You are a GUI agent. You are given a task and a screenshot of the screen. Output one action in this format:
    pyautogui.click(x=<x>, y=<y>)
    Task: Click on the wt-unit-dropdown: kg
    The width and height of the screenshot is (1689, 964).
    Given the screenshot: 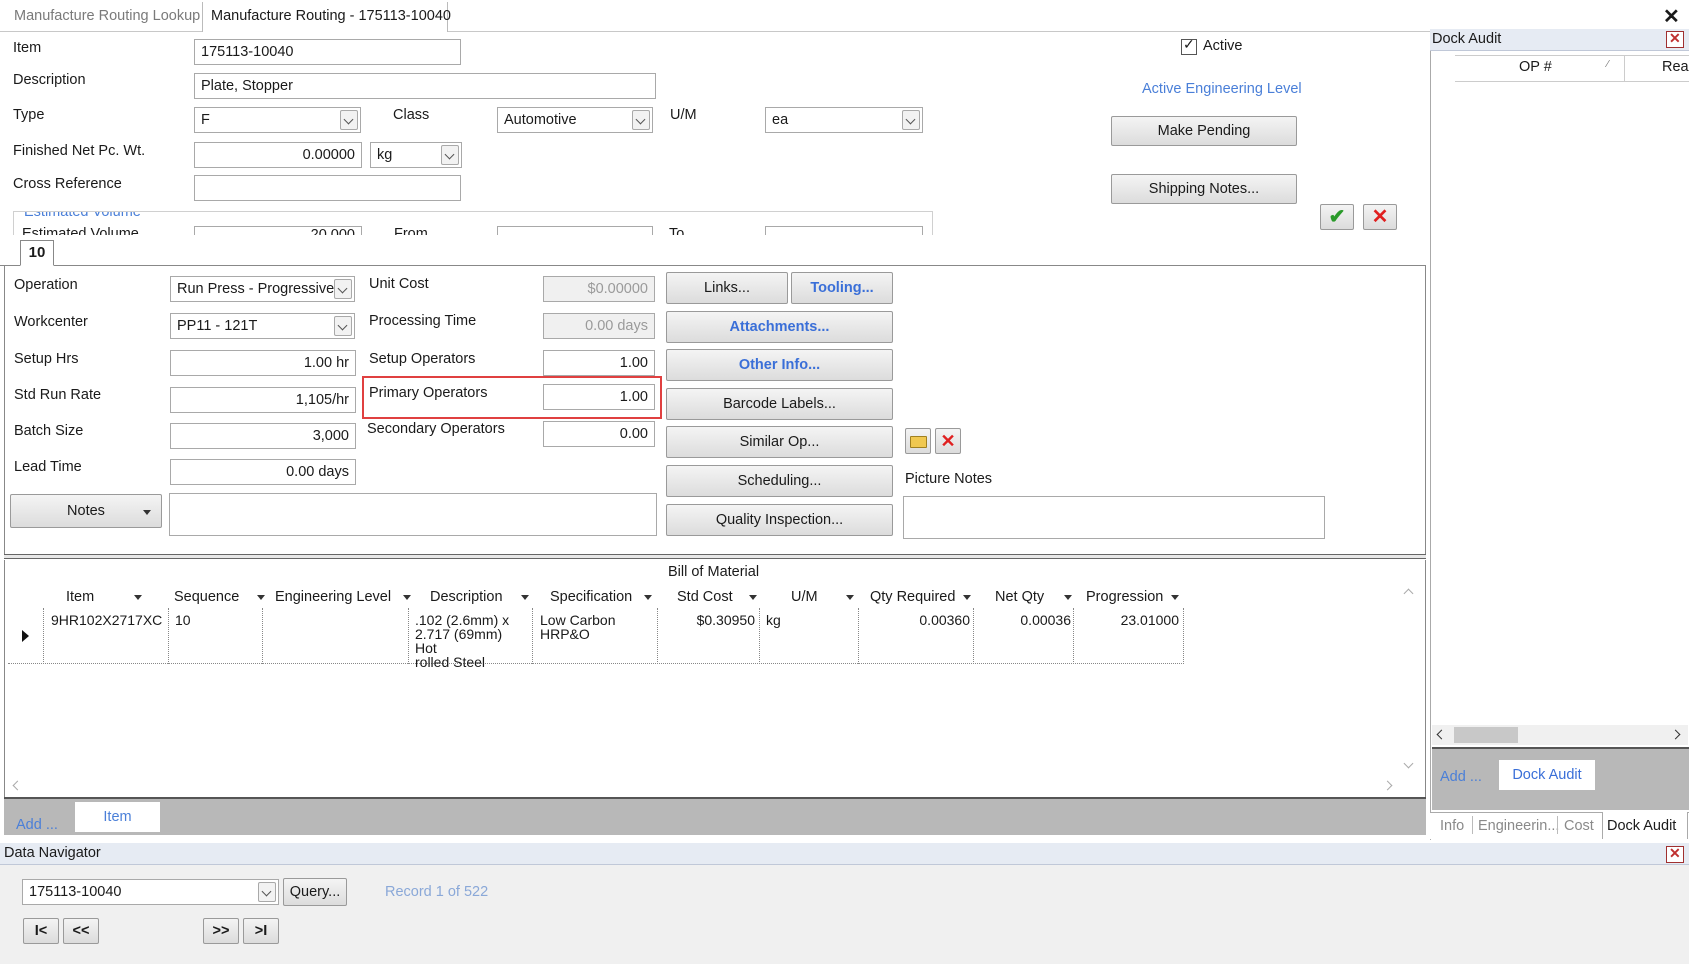 What is the action you would take?
    pyautogui.click(x=416, y=155)
    